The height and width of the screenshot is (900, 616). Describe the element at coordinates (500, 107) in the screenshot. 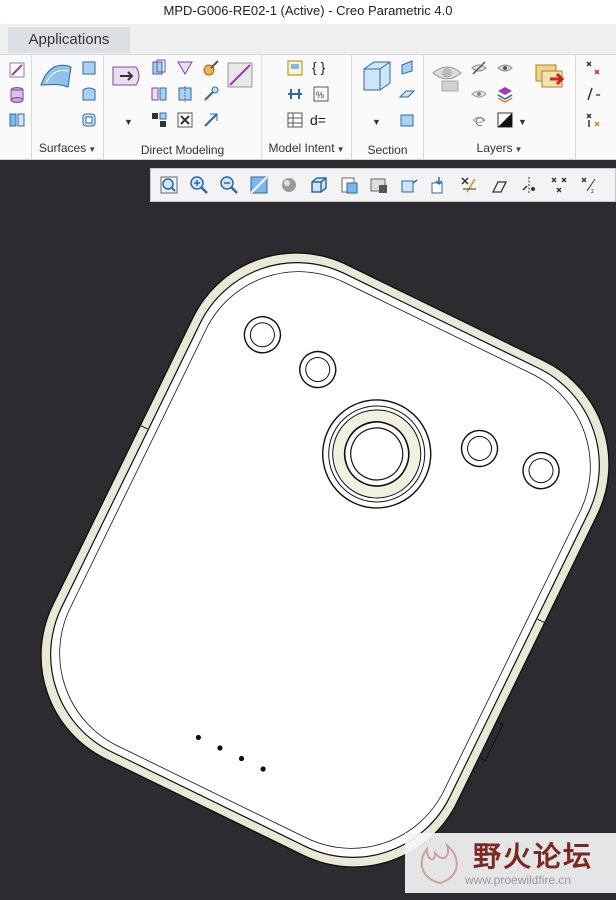

I see `ribbon-group-layers: ▼ Layers ▼` at that location.